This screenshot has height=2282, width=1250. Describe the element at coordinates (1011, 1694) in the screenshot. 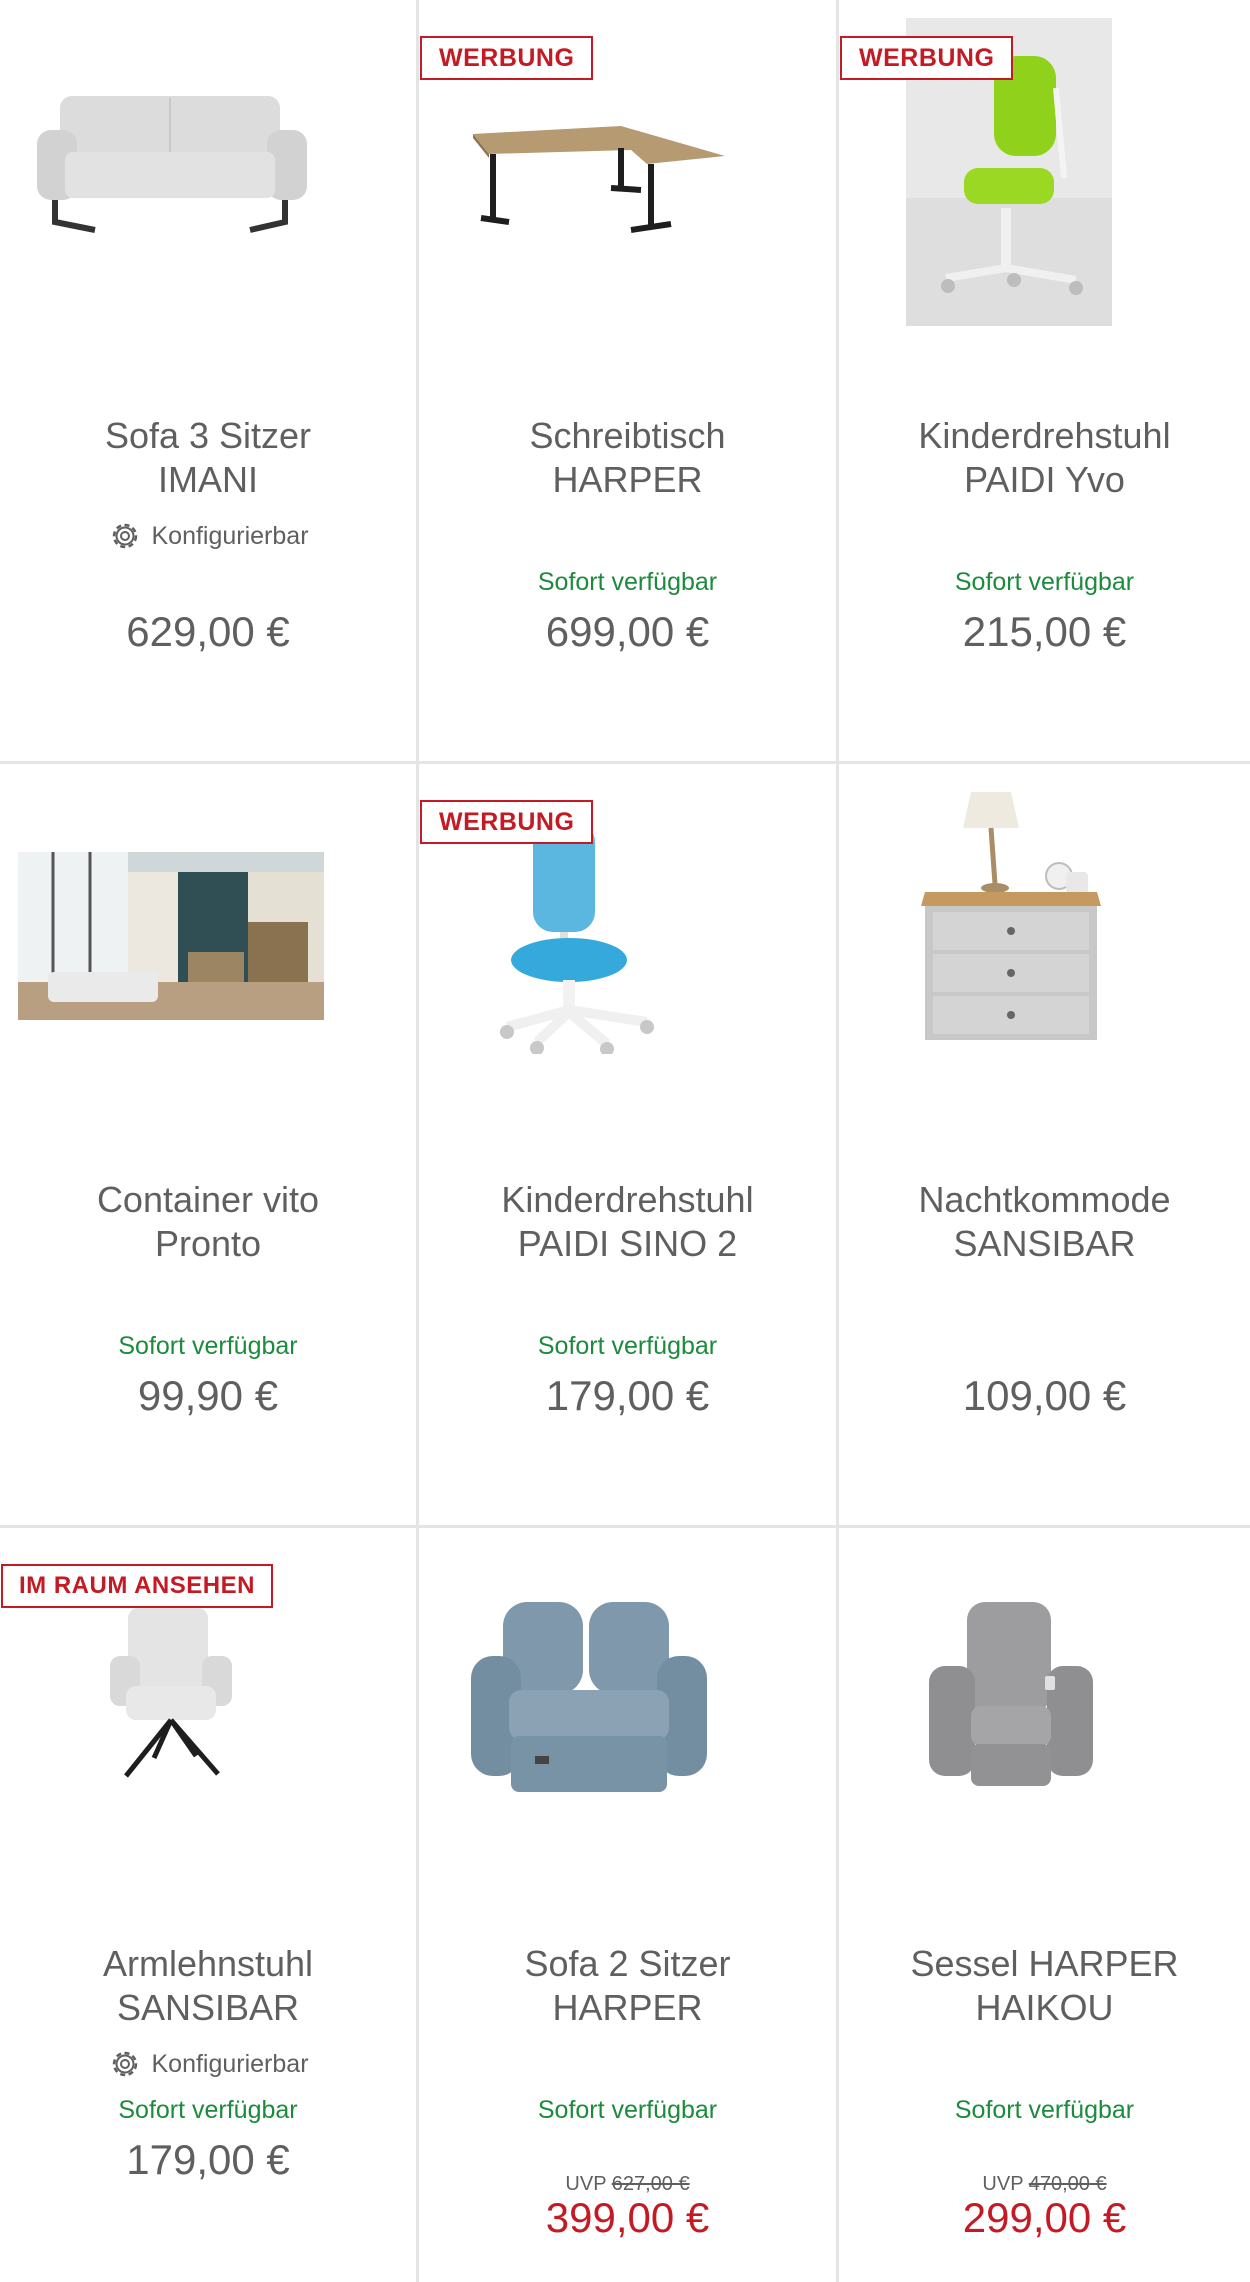

I see `recliner-chair-icon` at that location.